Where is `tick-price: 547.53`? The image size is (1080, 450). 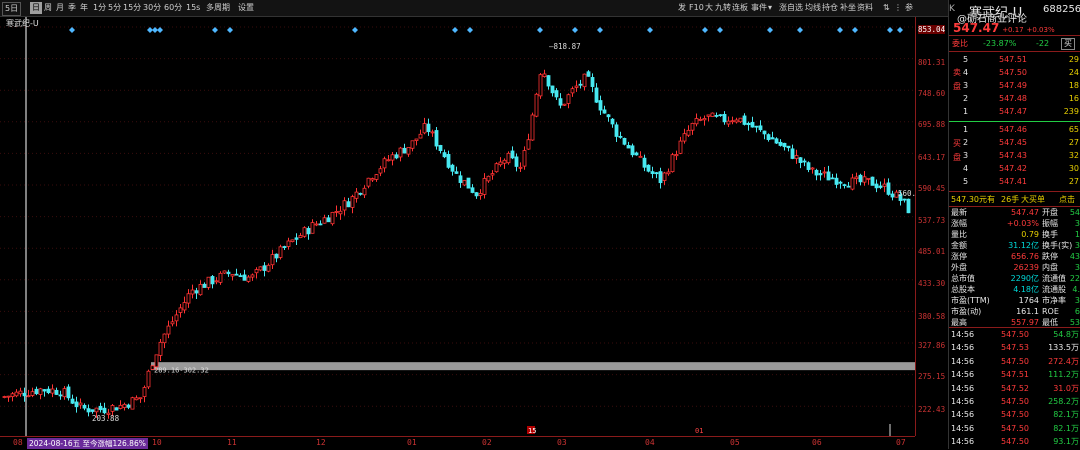 tick-price: 547.53 is located at coordinates (1015, 348).